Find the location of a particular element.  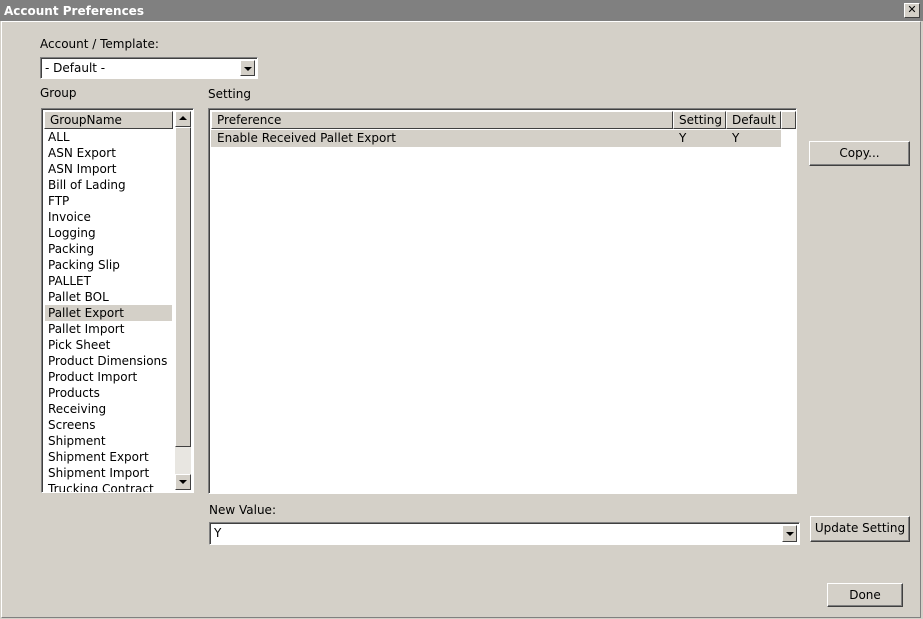

scroll-thumb is located at coordinates (183, 287).